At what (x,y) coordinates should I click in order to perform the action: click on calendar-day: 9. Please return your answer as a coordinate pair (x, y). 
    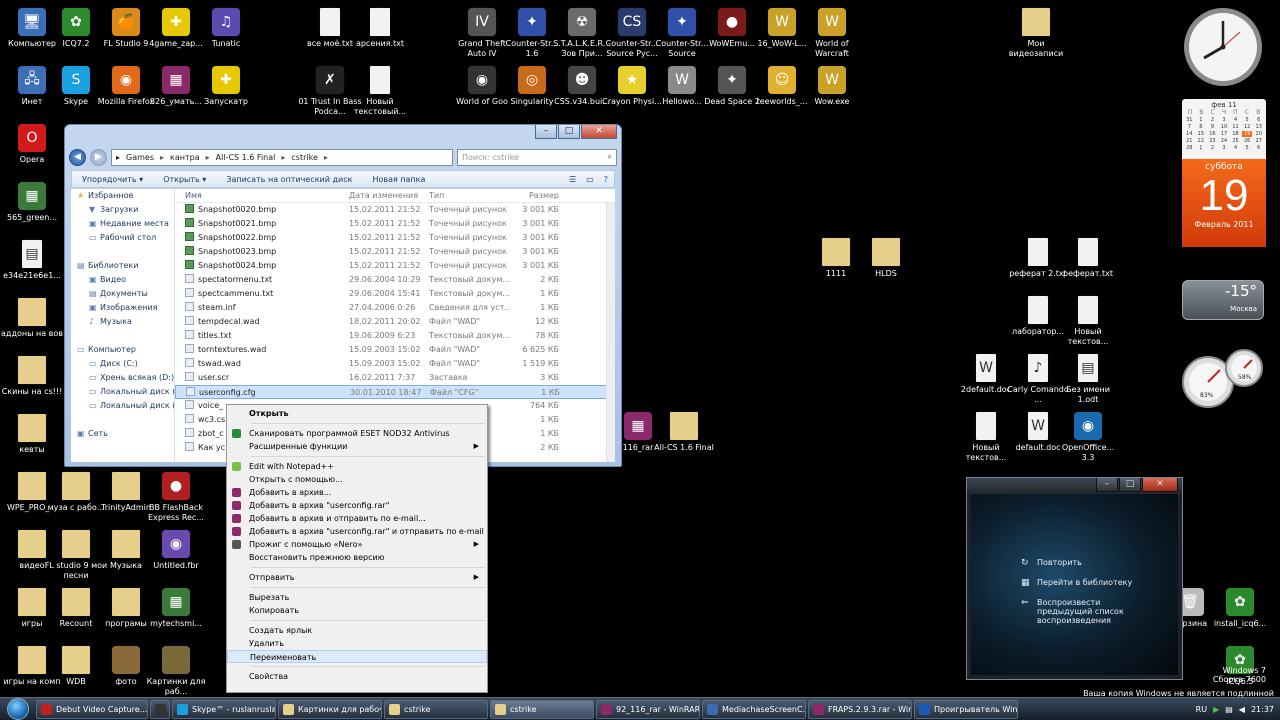
    Looking at the image, I should click on (1212, 127).